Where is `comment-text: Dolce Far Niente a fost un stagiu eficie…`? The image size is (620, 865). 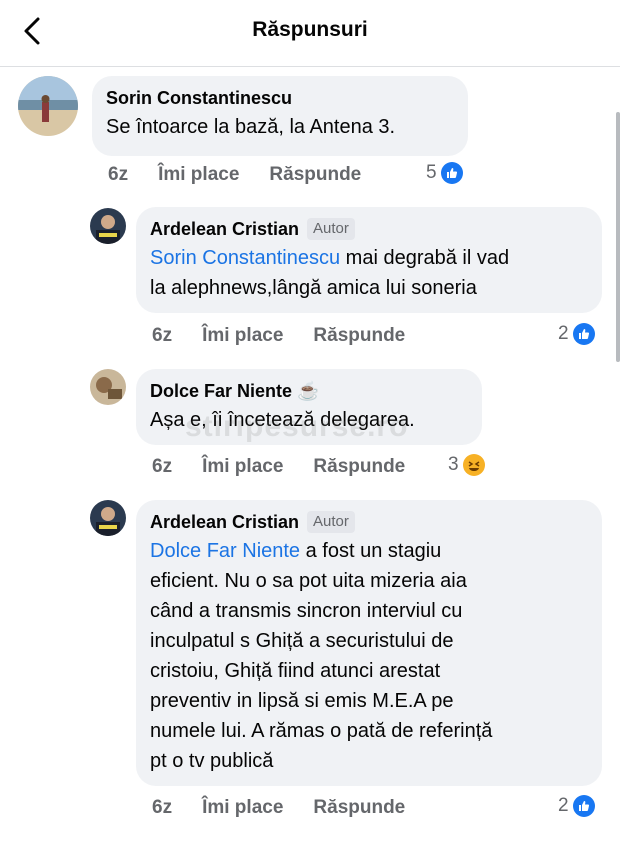
comment-text: Dolce Far Niente a fost un stagiu eficie… is located at coordinates (321, 656).